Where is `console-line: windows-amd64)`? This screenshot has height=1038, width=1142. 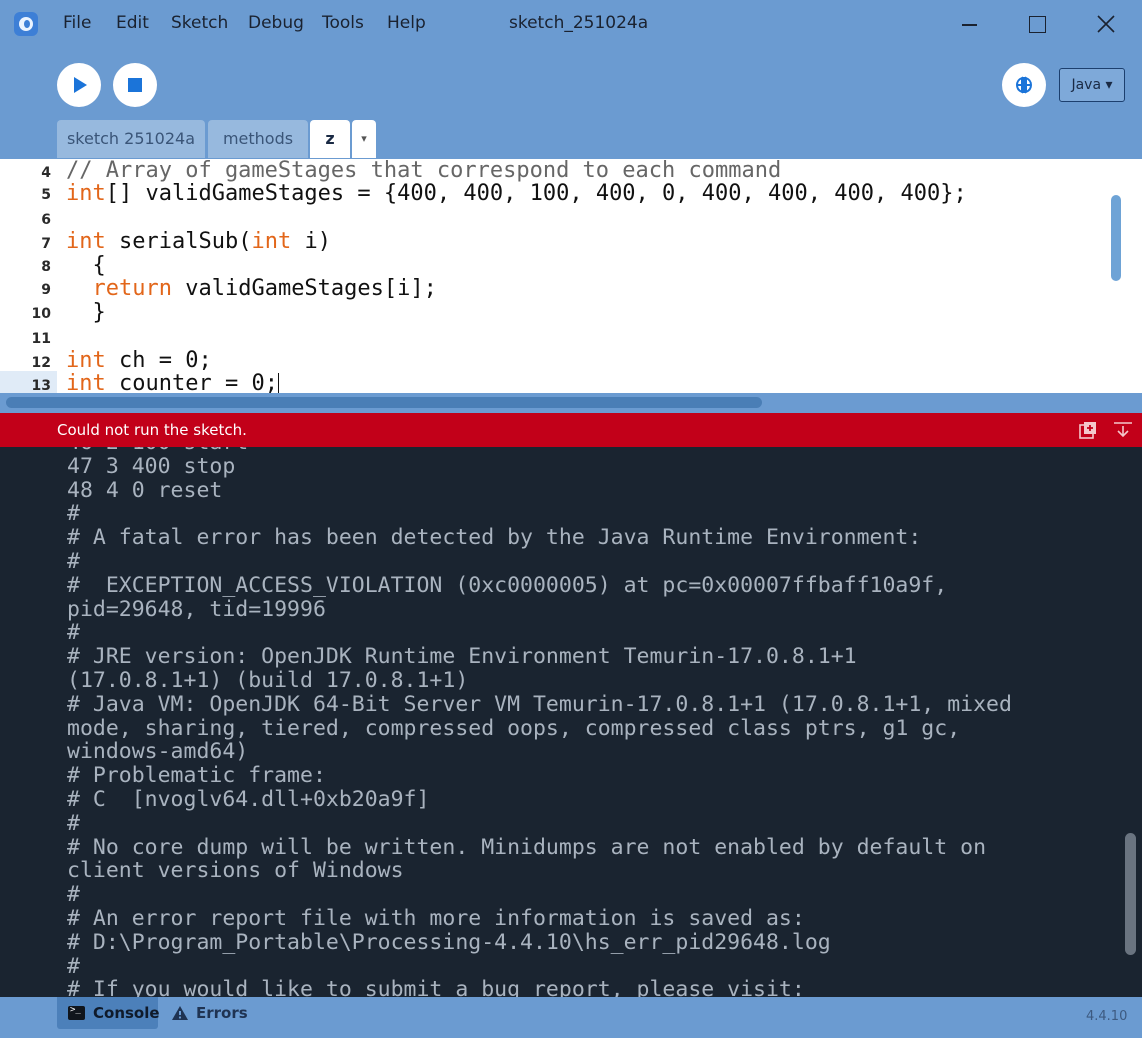 console-line: windows-amd64) is located at coordinates (158, 752).